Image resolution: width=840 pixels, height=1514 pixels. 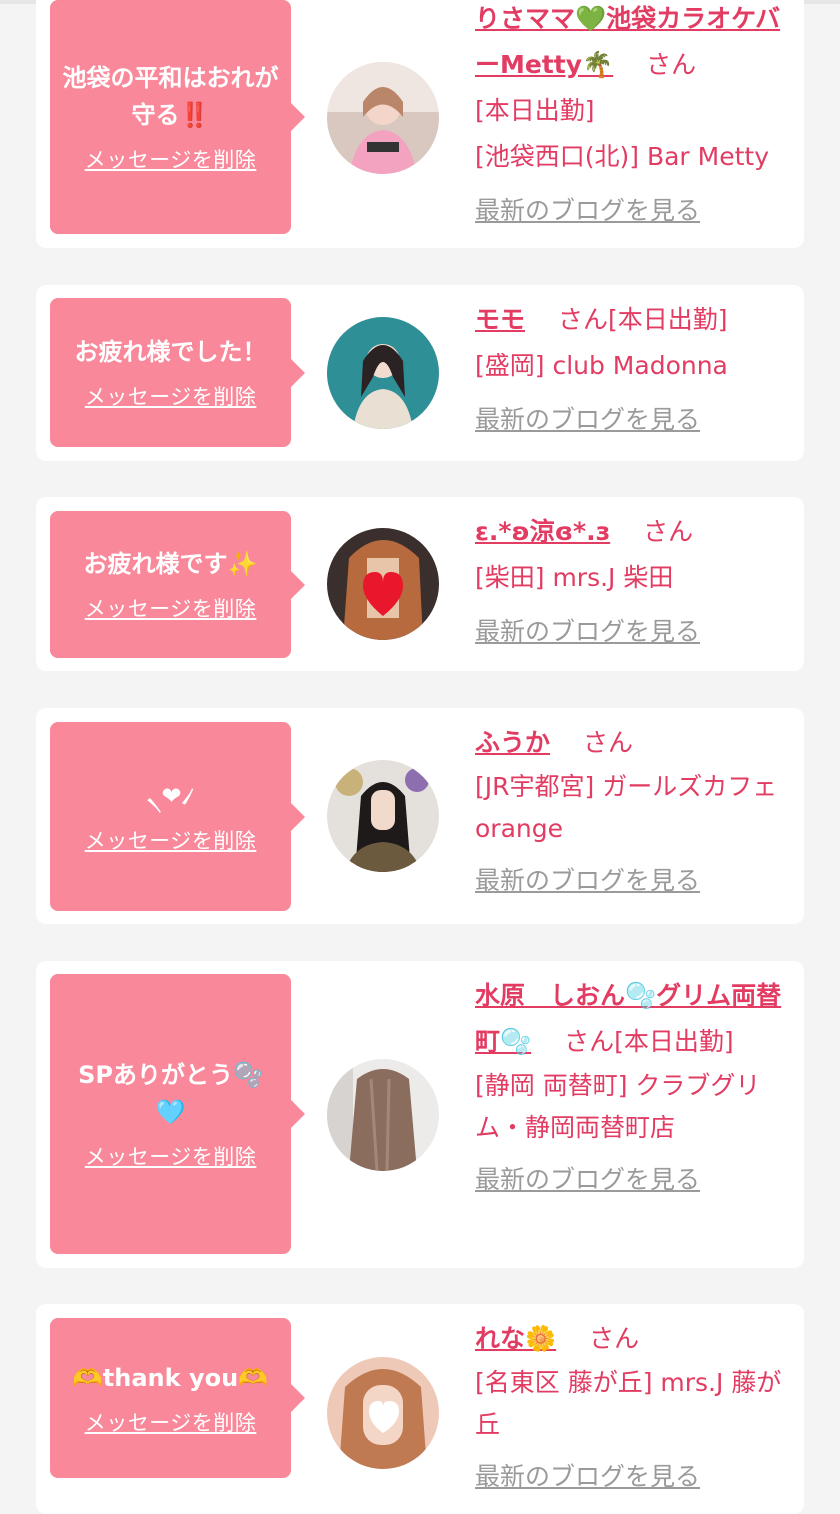 I want to click on message-bubble: ৲❤︎৴ メッセージを削除, so click(x=177, y=816).